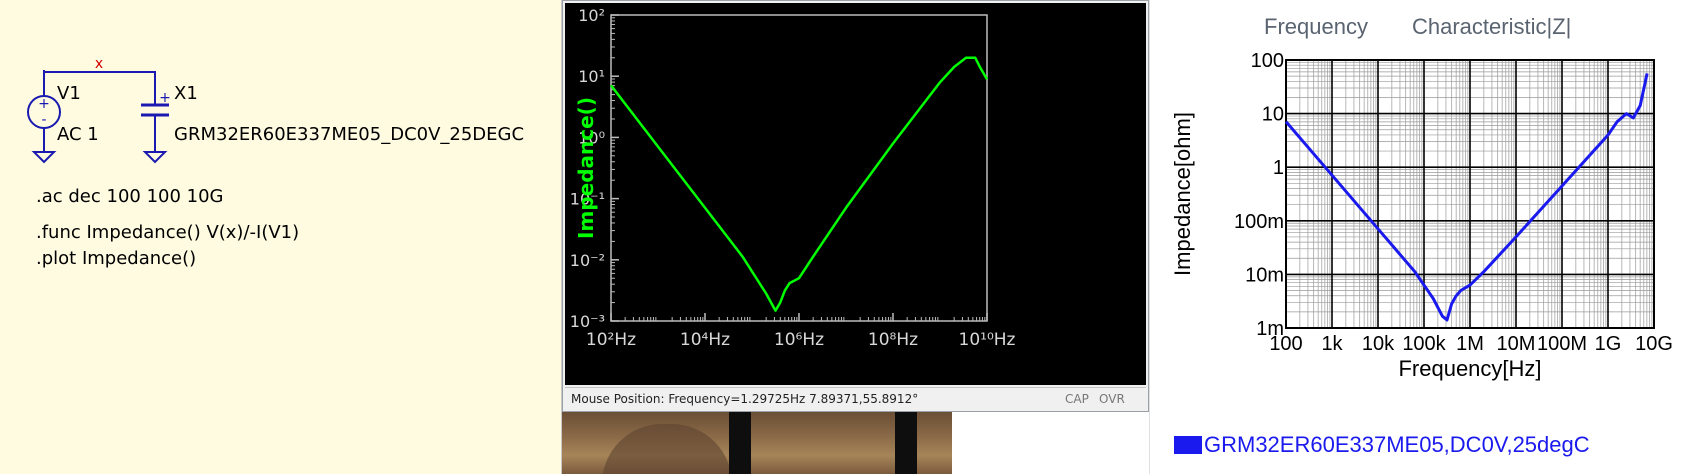 The width and height of the screenshot is (1708, 474). What do you see at coordinates (78, 134) in the screenshot?
I see `source-value: AC 1` at bounding box center [78, 134].